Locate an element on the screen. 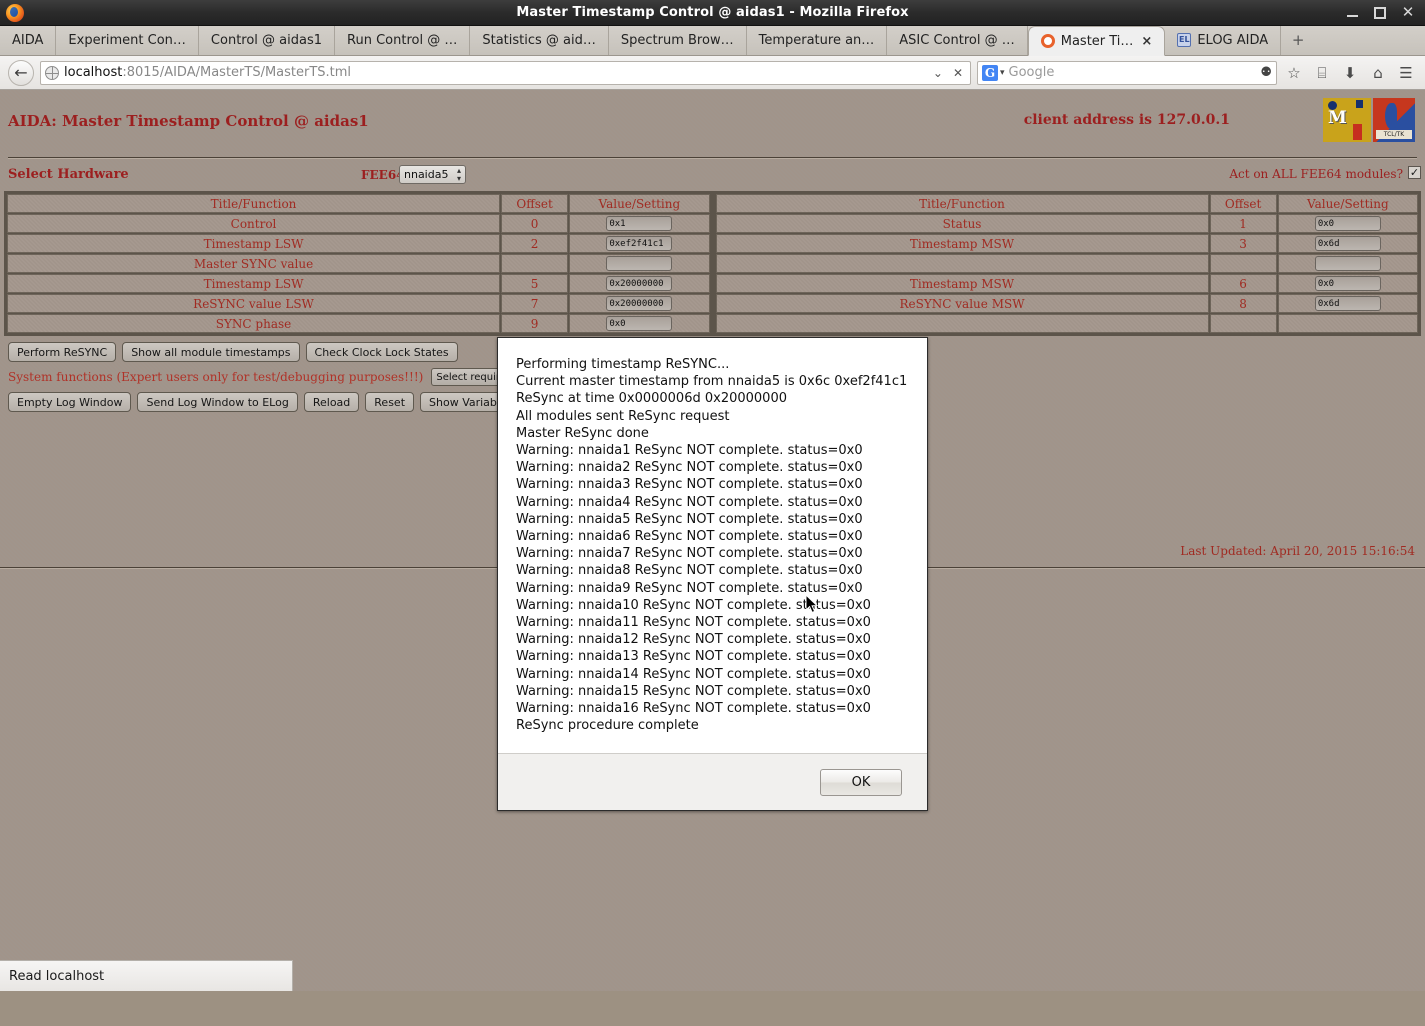  bookmark-star-icon: ☆ is located at coordinates (1294, 73).